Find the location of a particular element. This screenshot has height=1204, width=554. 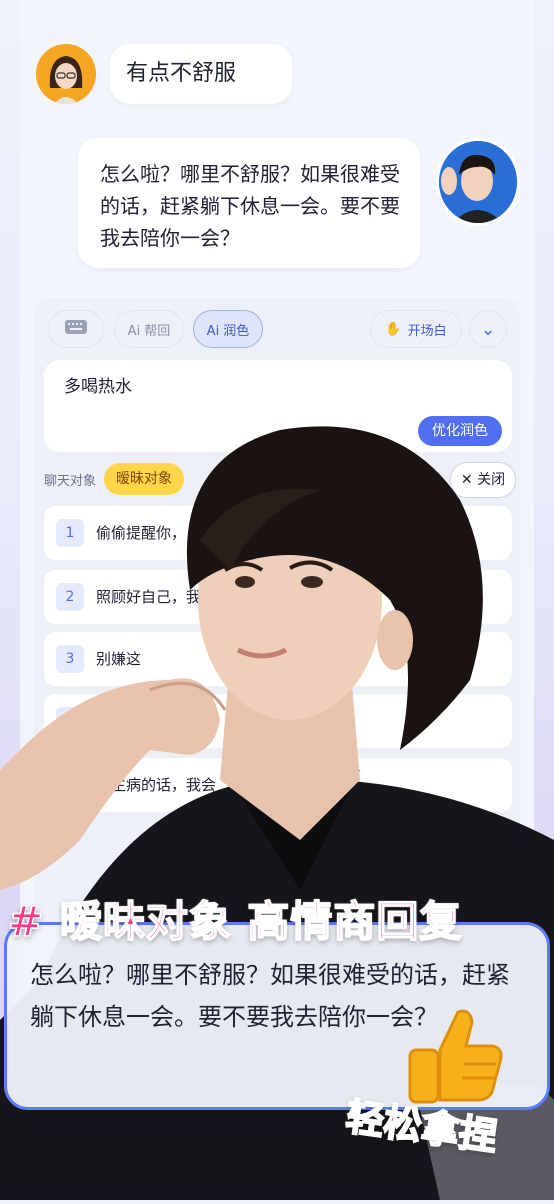

opener-label: 开场白 is located at coordinates (427, 331).